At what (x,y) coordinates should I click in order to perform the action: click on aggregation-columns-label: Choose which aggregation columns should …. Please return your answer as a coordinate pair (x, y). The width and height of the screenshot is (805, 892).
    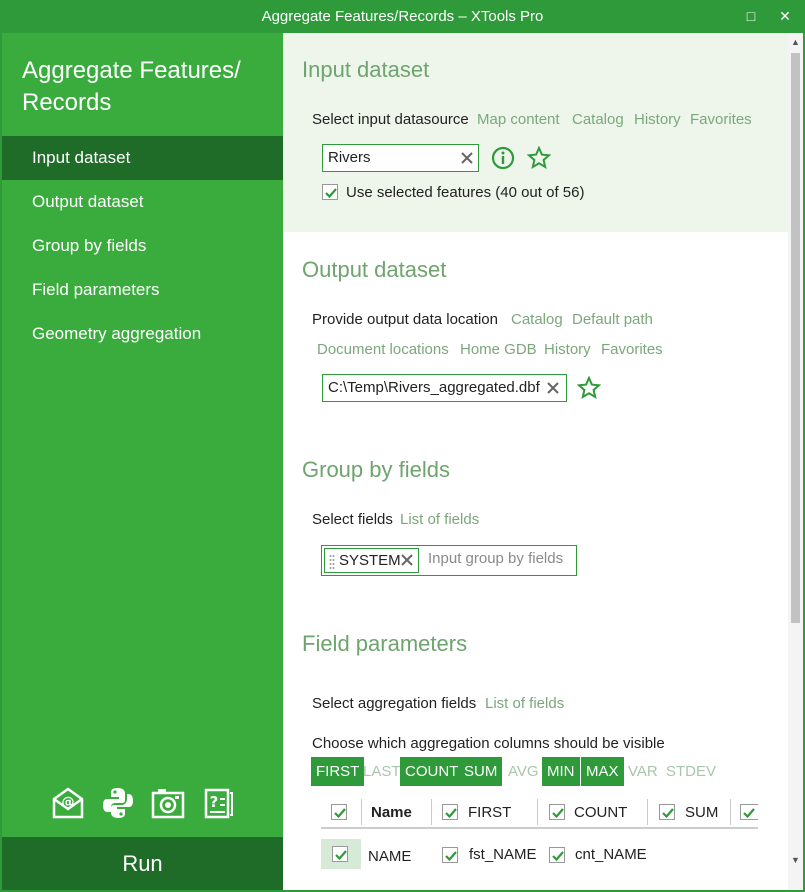
    Looking at the image, I should click on (488, 743).